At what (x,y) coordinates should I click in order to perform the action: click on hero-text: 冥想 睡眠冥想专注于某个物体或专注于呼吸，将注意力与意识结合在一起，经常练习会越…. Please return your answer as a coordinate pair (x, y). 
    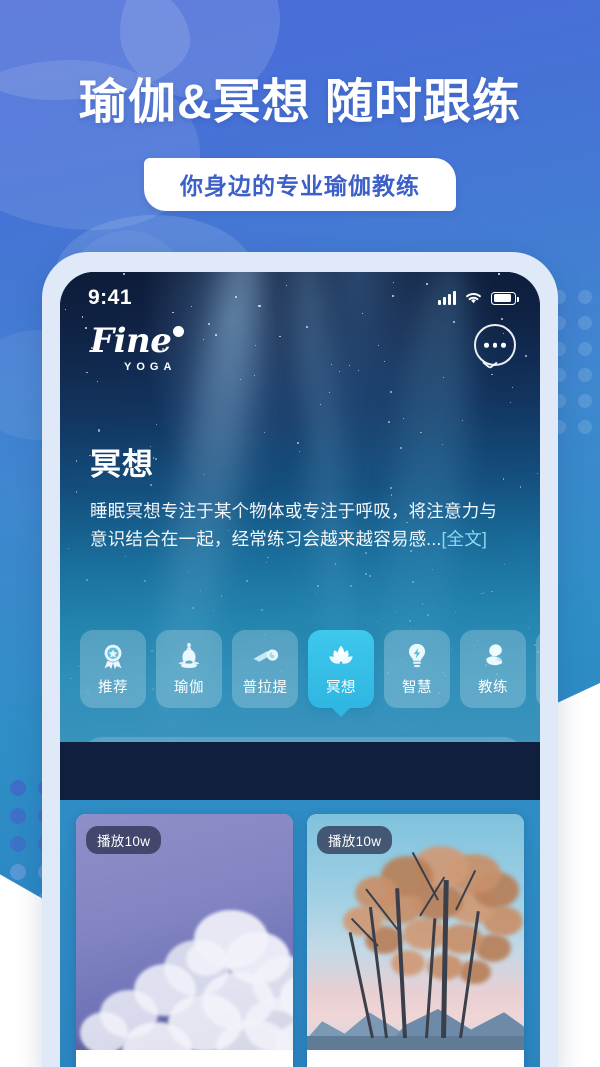
    Looking at the image, I should click on (300, 463).